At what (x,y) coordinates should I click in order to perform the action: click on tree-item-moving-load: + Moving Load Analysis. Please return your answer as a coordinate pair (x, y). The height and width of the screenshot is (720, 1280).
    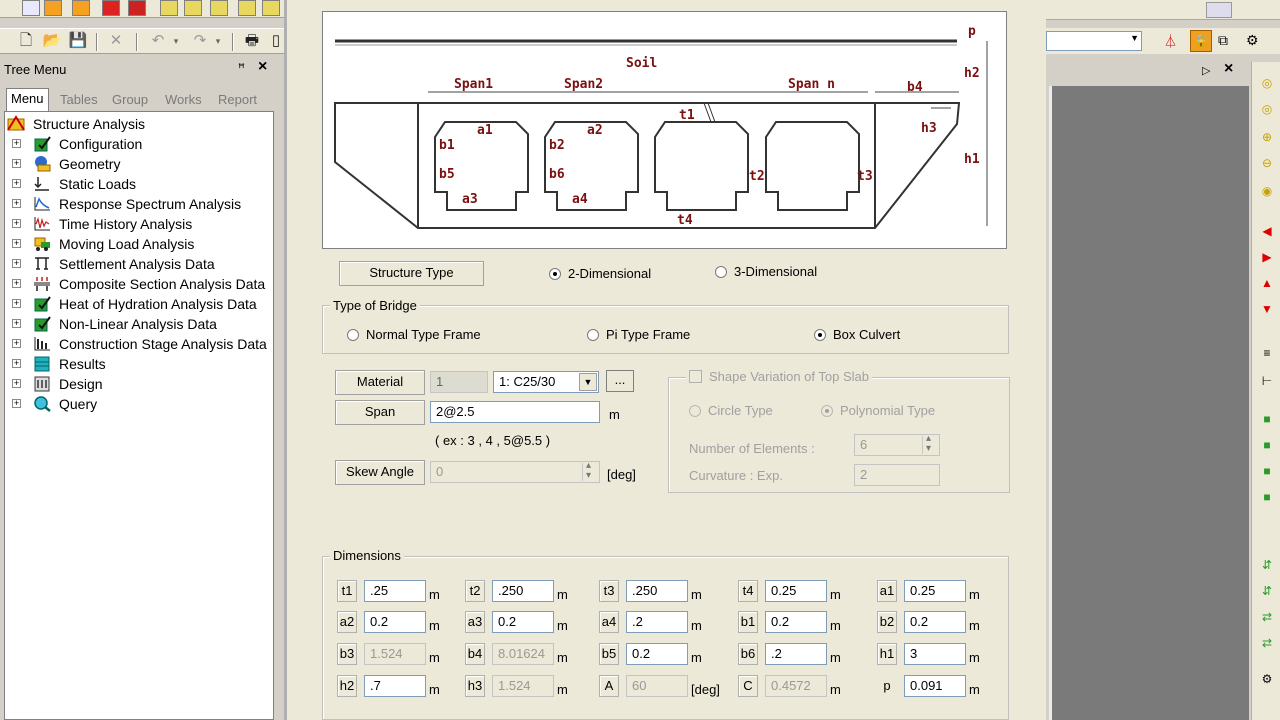
    Looking at the image, I should click on (139, 244).